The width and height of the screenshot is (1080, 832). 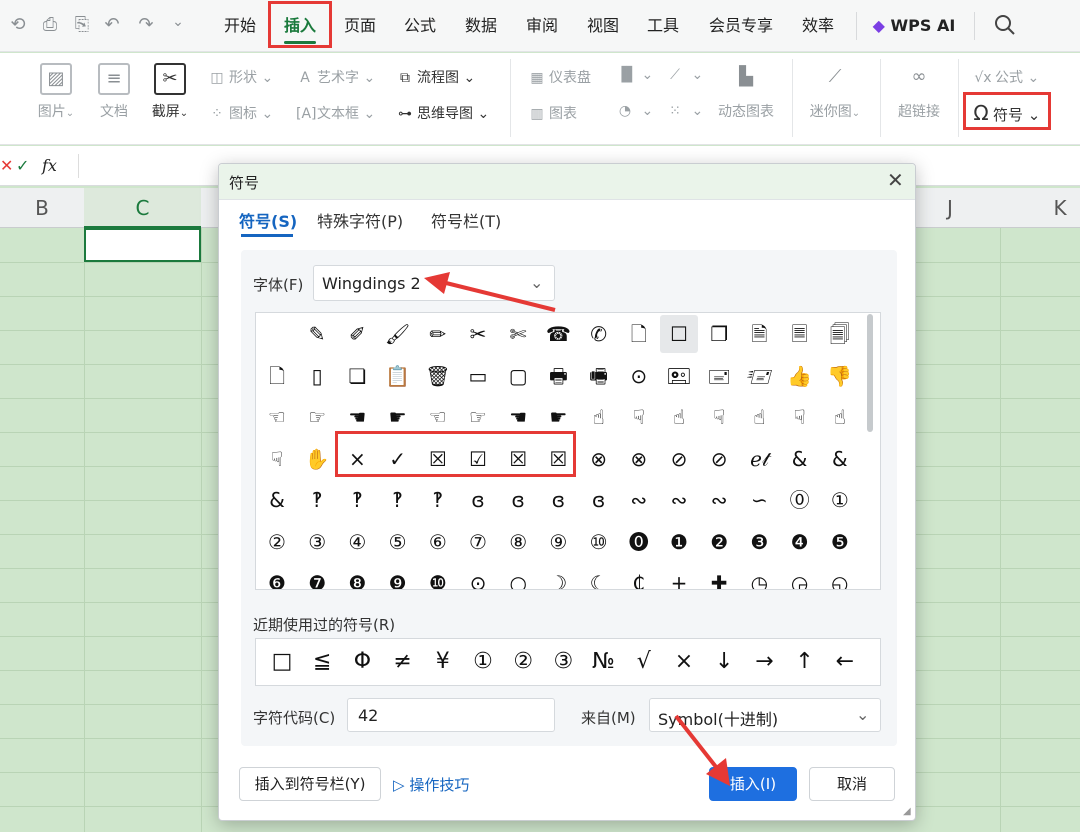 What do you see at coordinates (518, 542) in the screenshot?
I see `symbol-cell: ⑧` at bounding box center [518, 542].